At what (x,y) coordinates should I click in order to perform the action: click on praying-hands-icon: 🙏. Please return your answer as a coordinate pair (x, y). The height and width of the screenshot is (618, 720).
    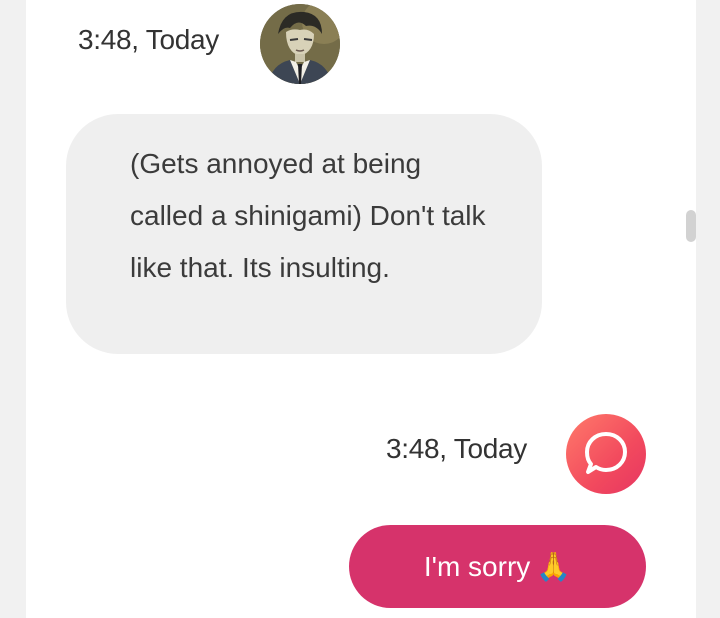
    Looking at the image, I should click on (554, 566).